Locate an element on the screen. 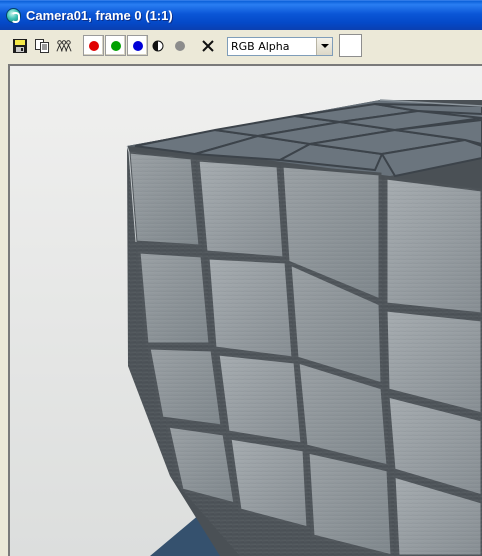 The image size is (482, 556). blue-channel-button is located at coordinates (137, 45).